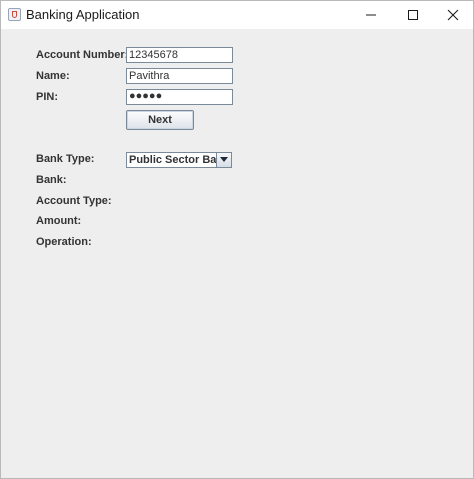 The image size is (474, 479). Describe the element at coordinates (82, 55) in the screenshot. I see `account-number-label: Account Number:` at that location.